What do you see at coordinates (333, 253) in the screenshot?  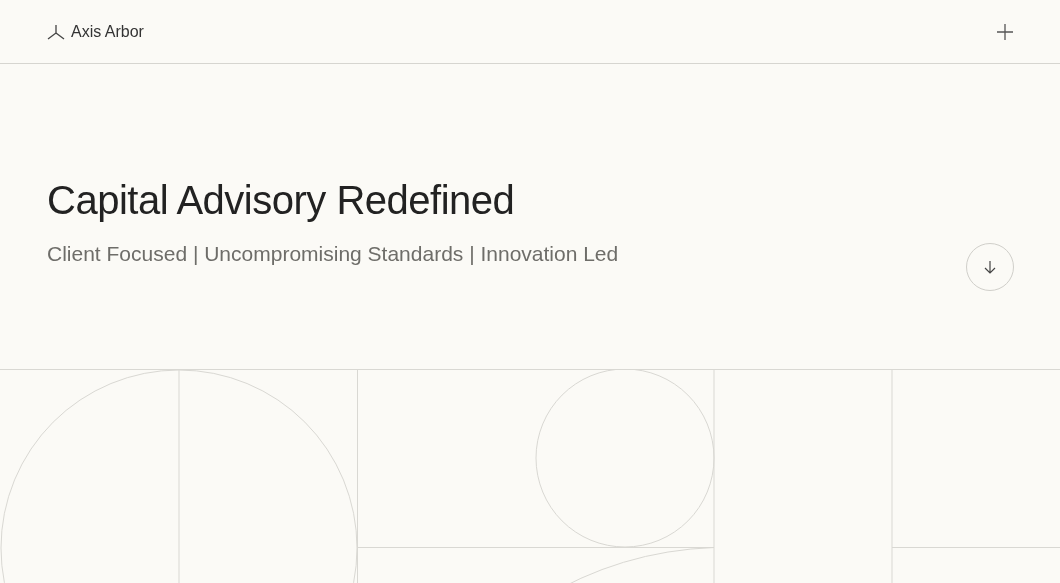 I see `hero-subtitle: Client Focused | Uncompromising Standards | Innovation Led` at bounding box center [333, 253].